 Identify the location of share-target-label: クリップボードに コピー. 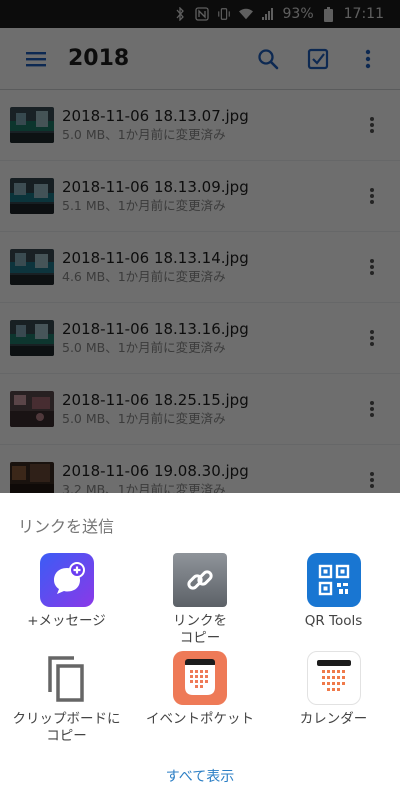
(66, 727).